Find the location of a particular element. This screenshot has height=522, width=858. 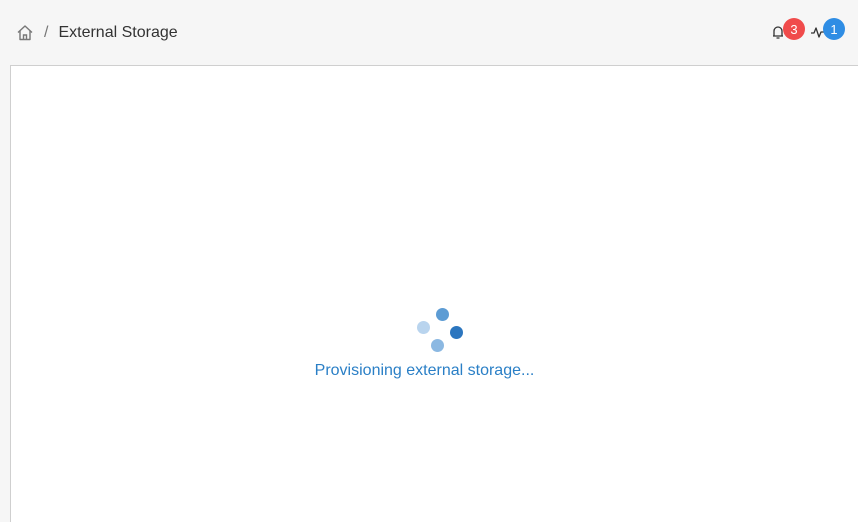

notifications-button: 3 is located at coordinates (786, 32).